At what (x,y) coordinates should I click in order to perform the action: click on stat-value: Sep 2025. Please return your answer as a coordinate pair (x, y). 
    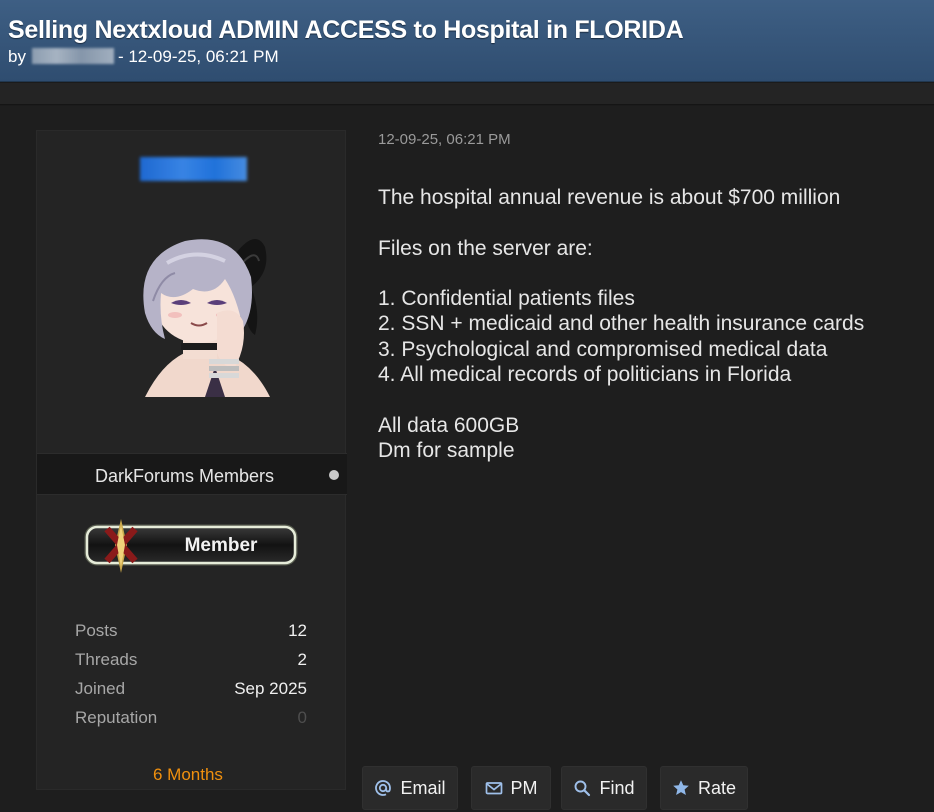
    Looking at the image, I should click on (270, 688).